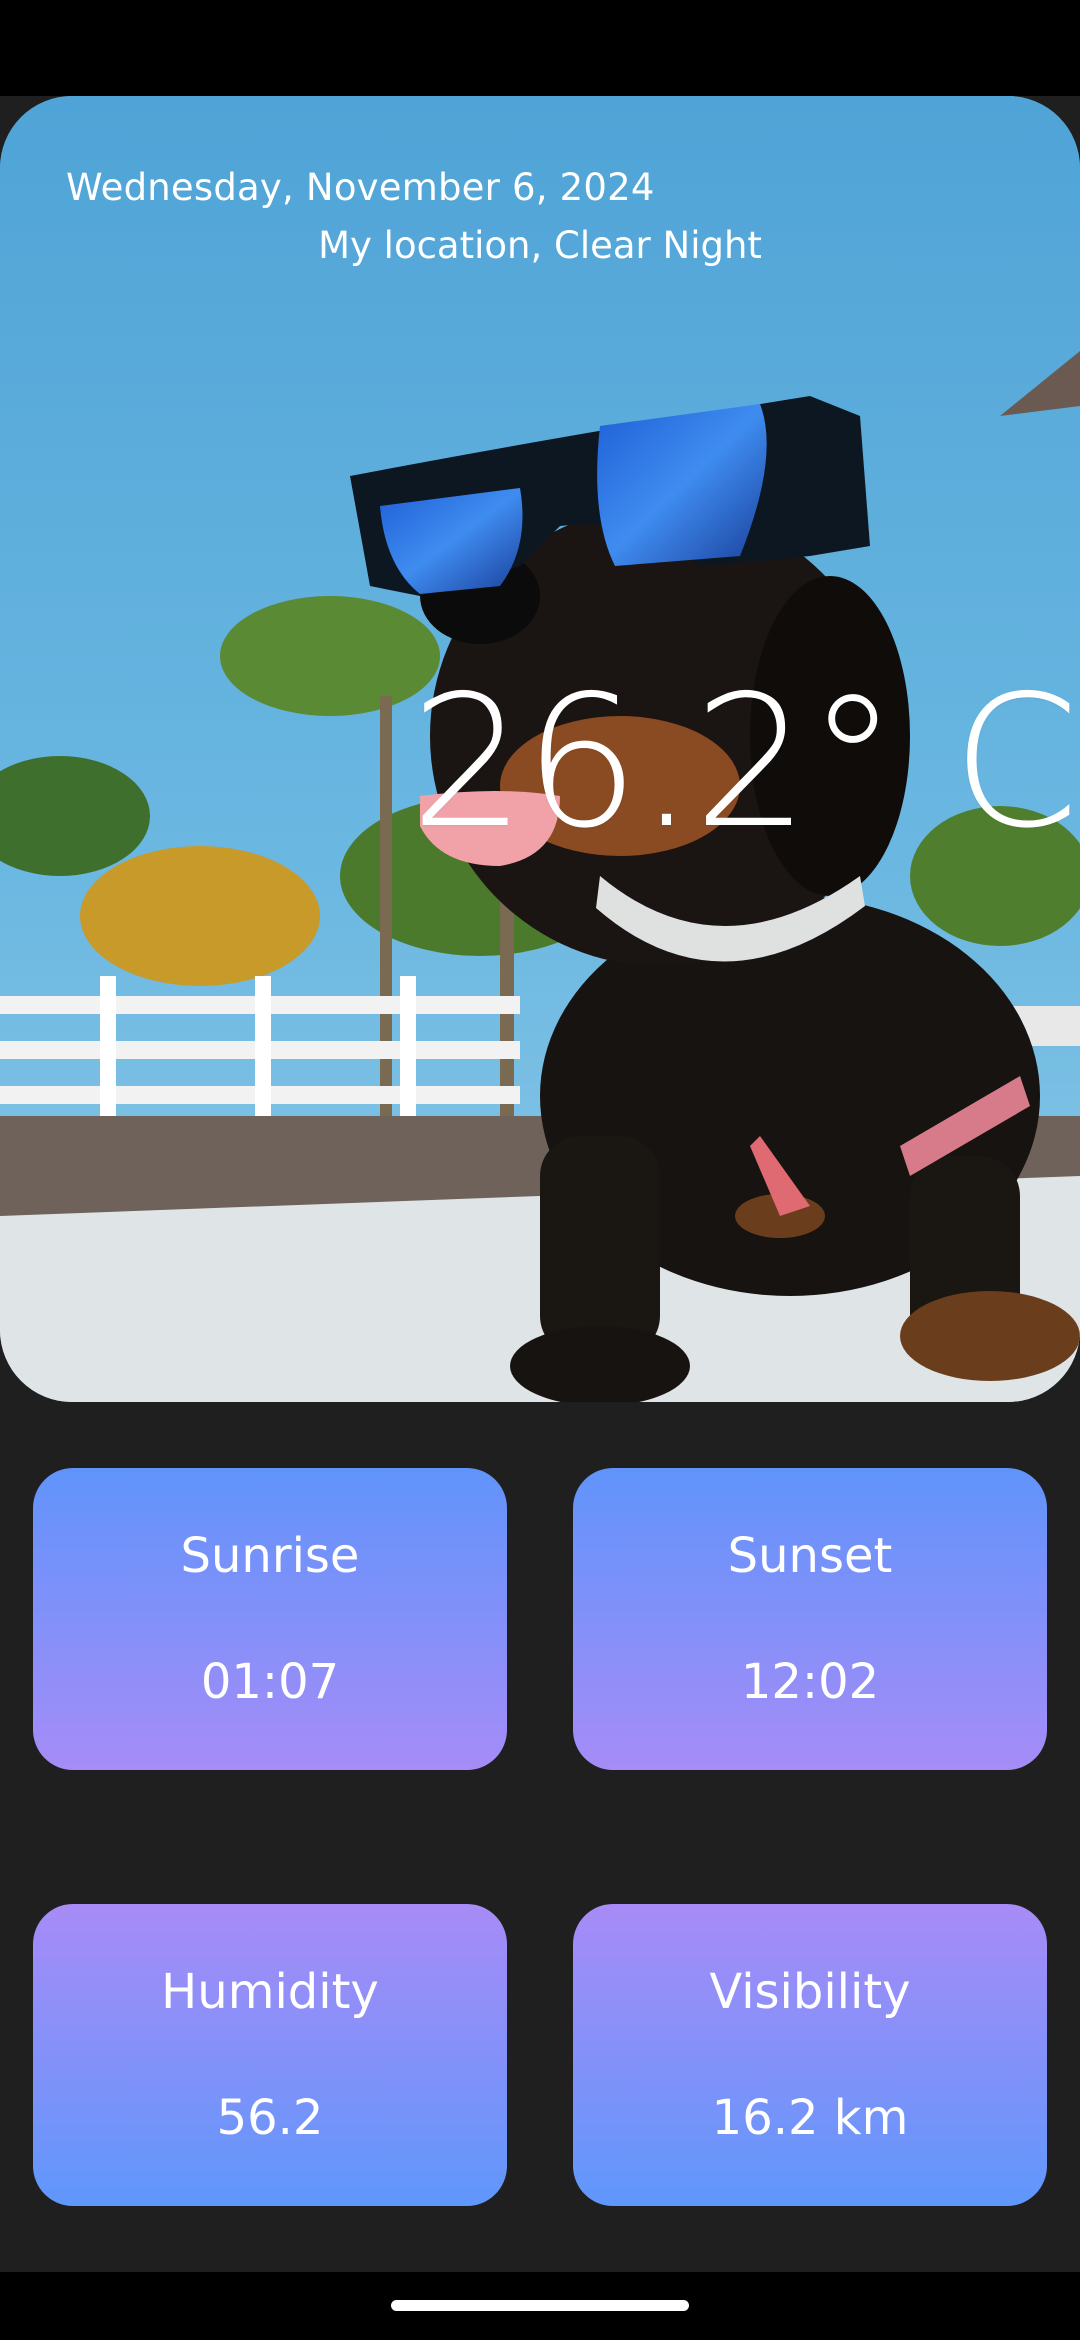  Describe the element at coordinates (810, 1619) in the screenshot. I see `sunset-card: Sunset 12:02` at that location.